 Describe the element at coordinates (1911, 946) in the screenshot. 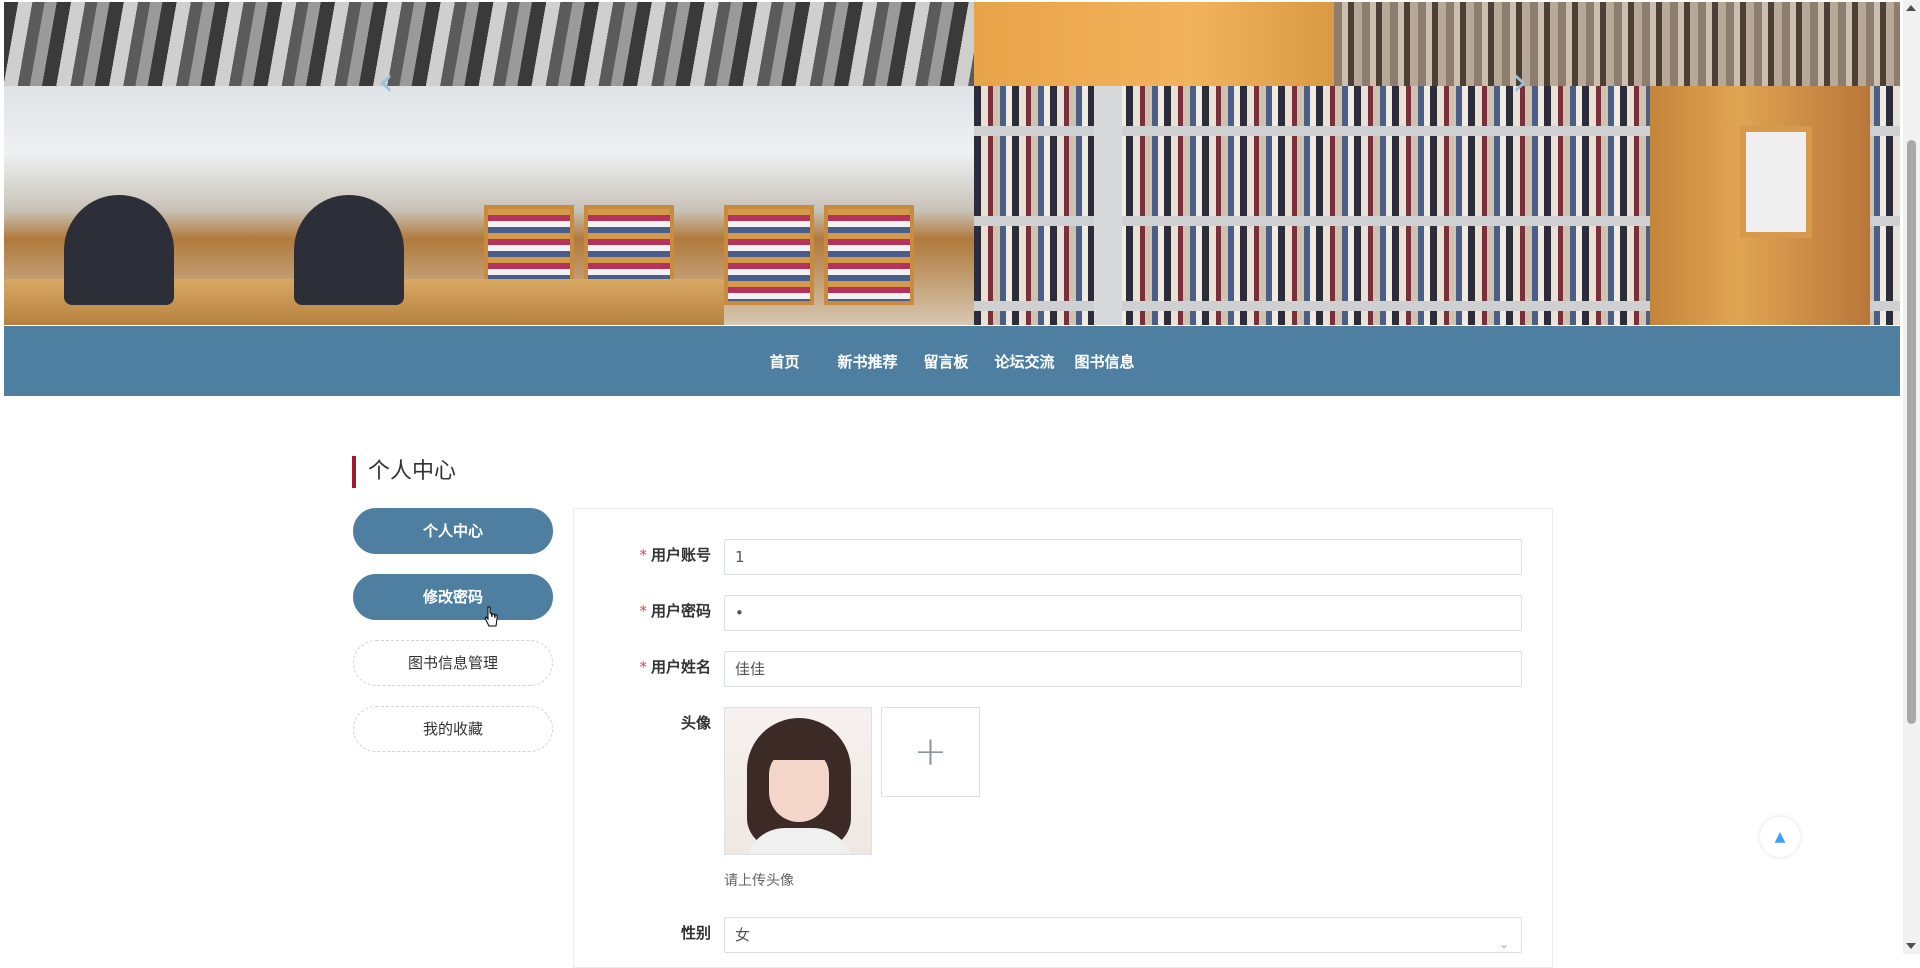

I see `scroll-down-icon` at that location.